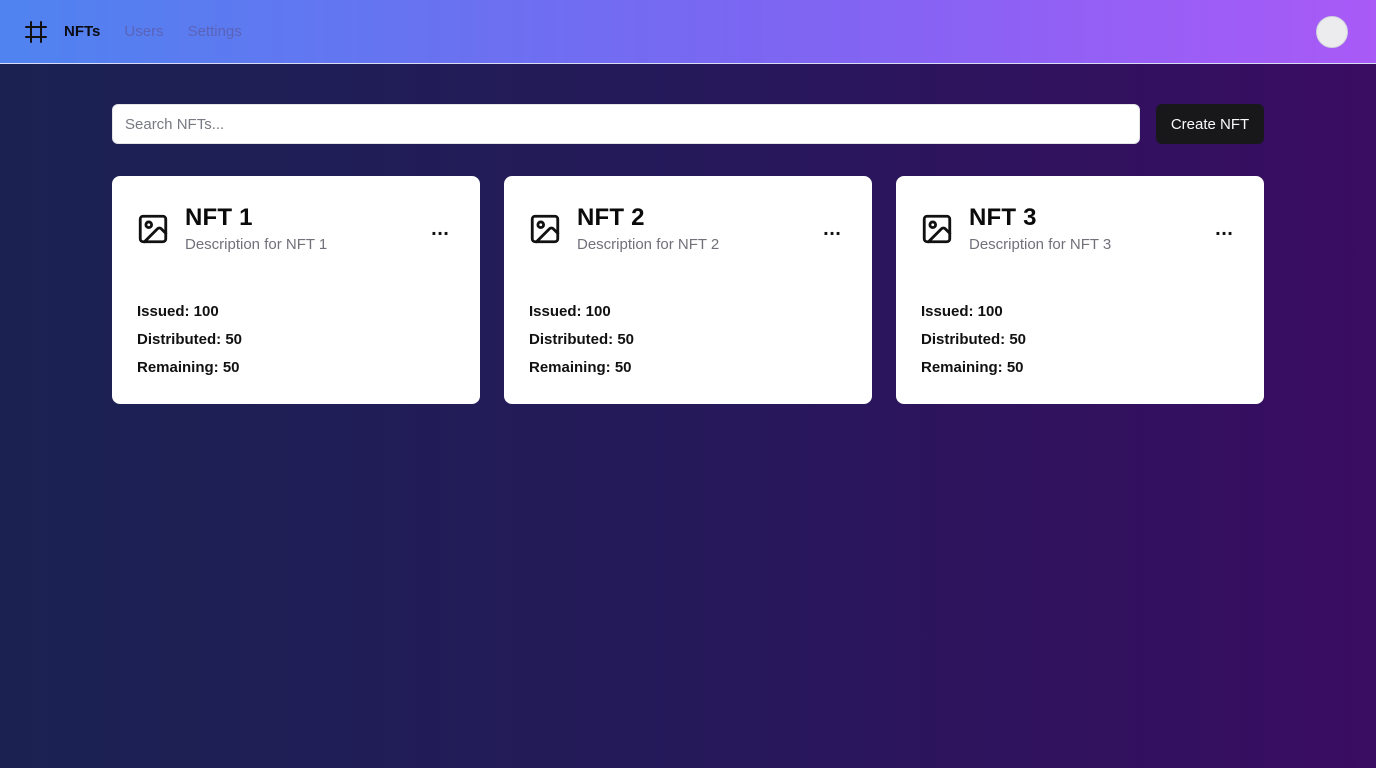 The height and width of the screenshot is (768, 1376). Describe the element at coordinates (36, 32) in the screenshot. I see `hash-icon` at that location.